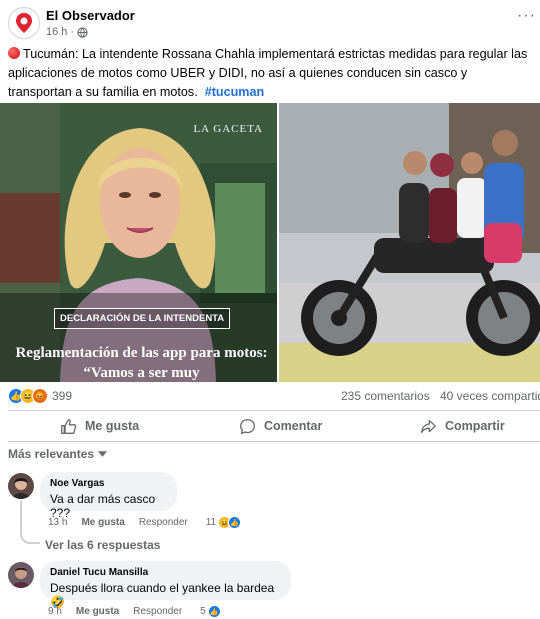  What do you see at coordinates (293, 426) in the screenshot?
I see `comment-label: Comentar` at bounding box center [293, 426].